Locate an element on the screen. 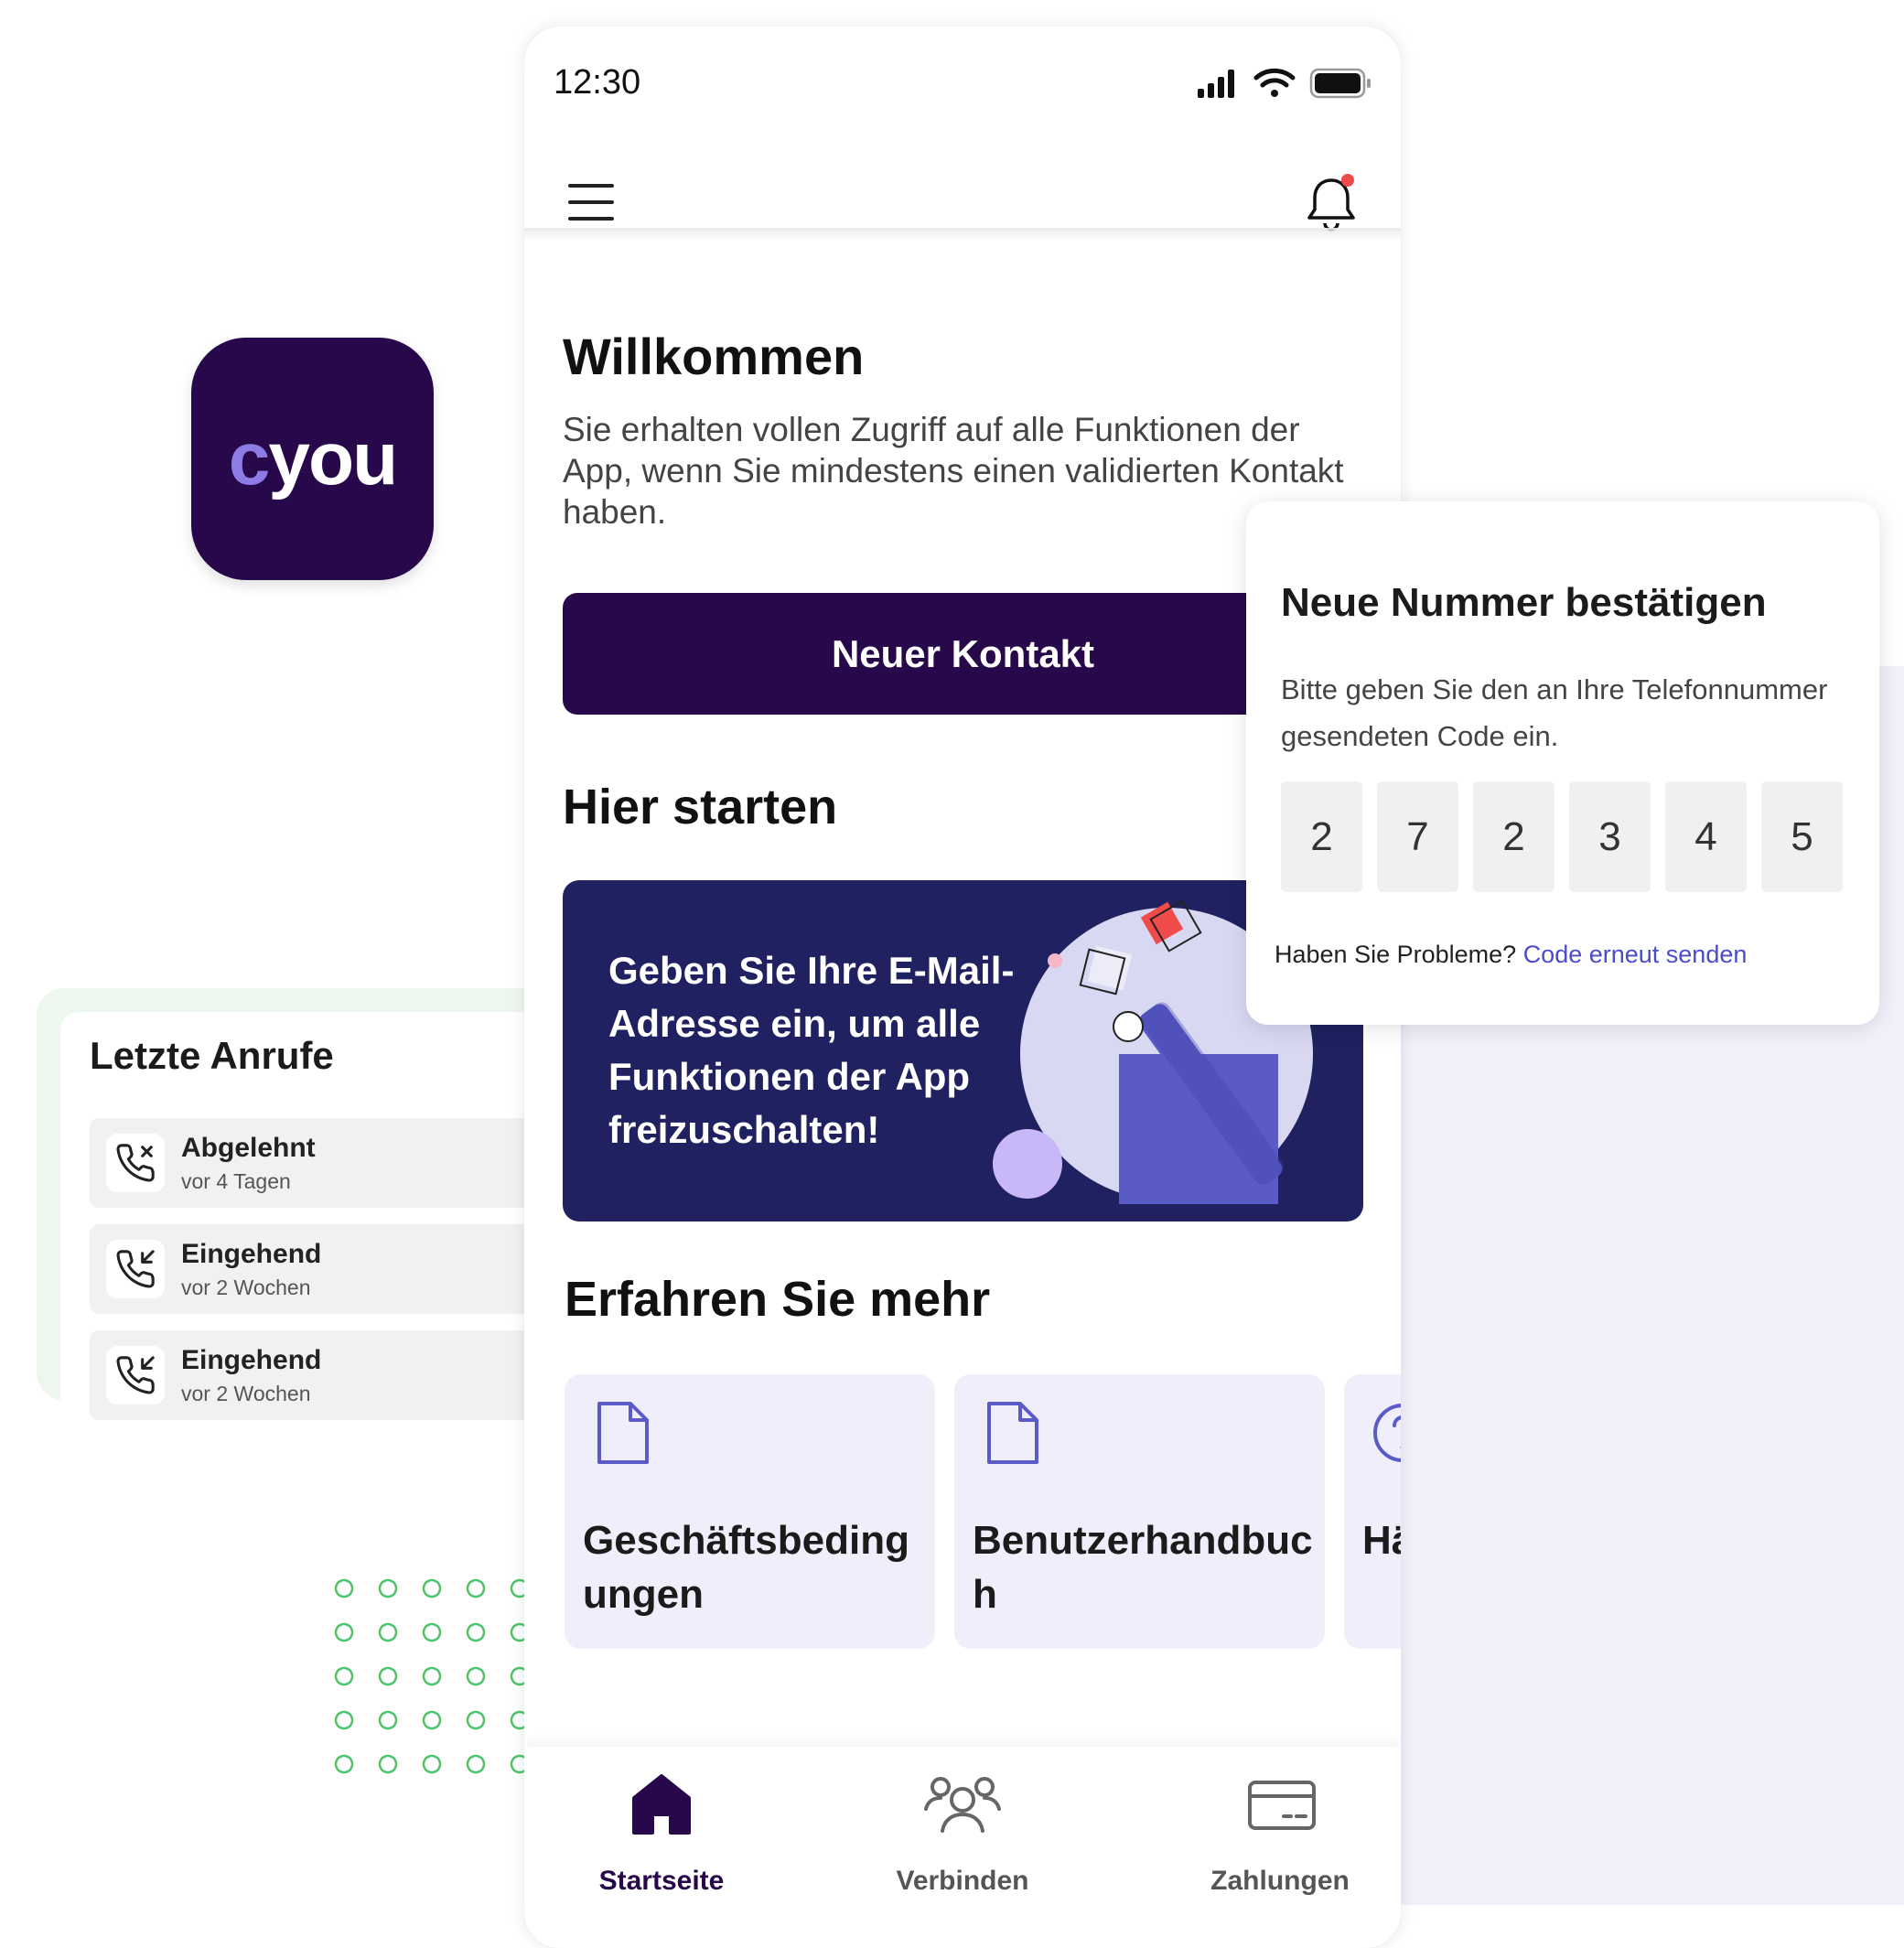  header-divider is located at coordinates (962, 234).